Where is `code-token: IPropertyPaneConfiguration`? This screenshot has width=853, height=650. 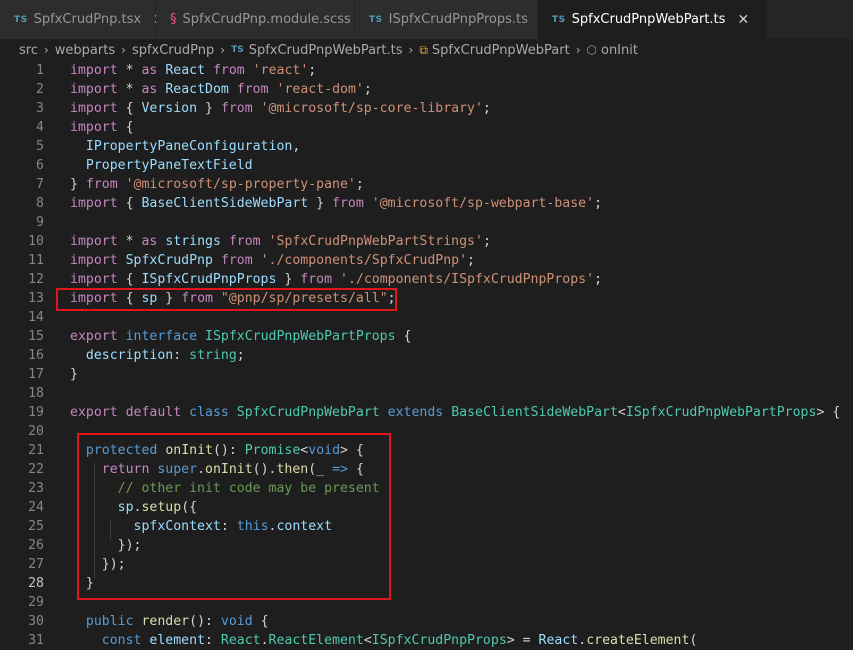
code-token: IPropertyPaneConfiguration is located at coordinates (189, 146).